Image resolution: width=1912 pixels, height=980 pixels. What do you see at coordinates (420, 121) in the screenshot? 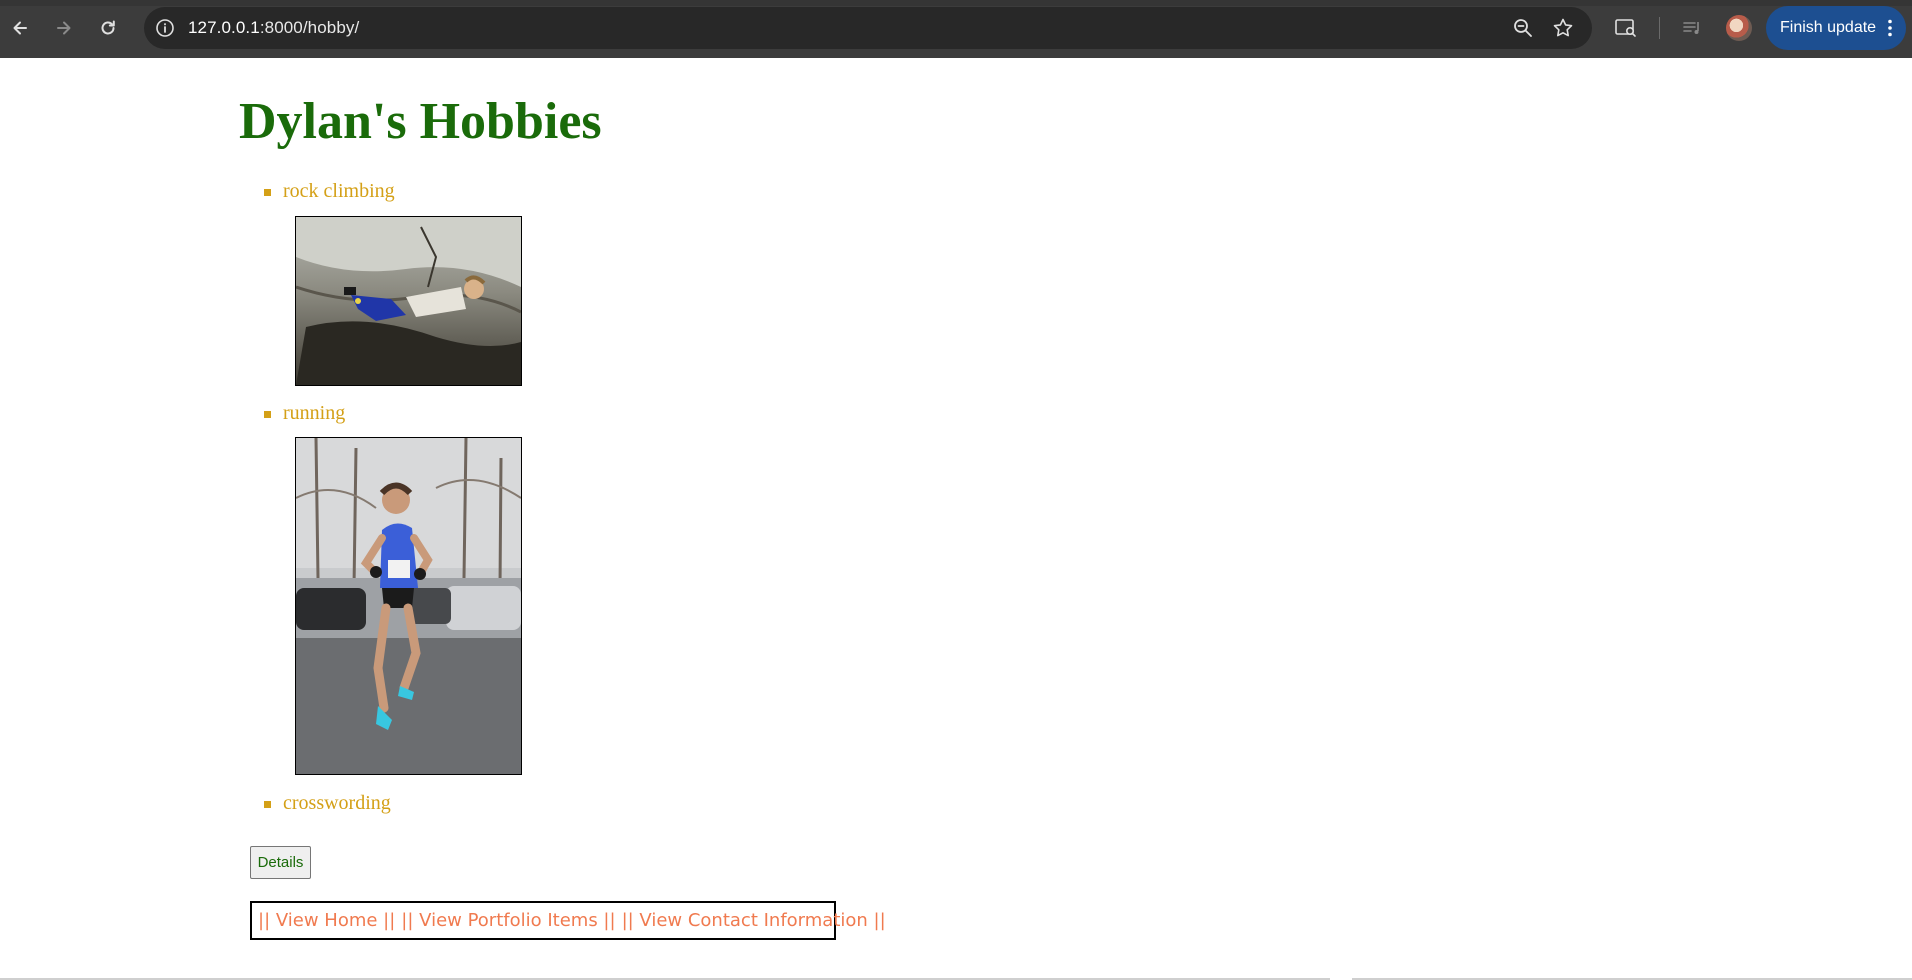
I see `page-title: Dylan's Hobbies` at bounding box center [420, 121].